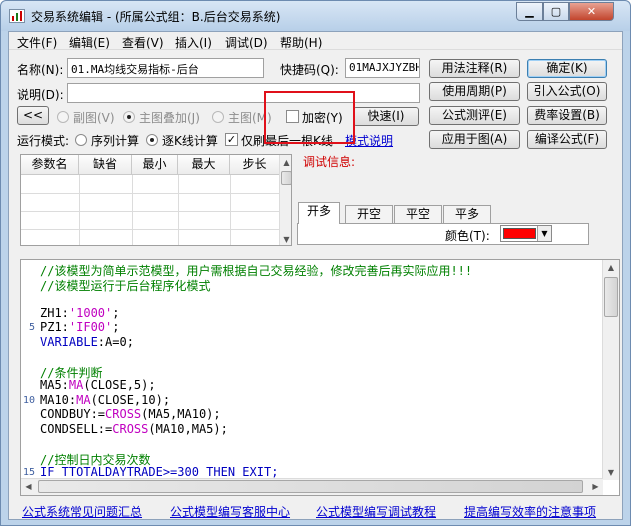 The width and height of the screenshot is (631, 526). What do you see at coordinates (90, 312) in the screenshot?
I see `code-token: '1000'` at bounding box center [90, 312].